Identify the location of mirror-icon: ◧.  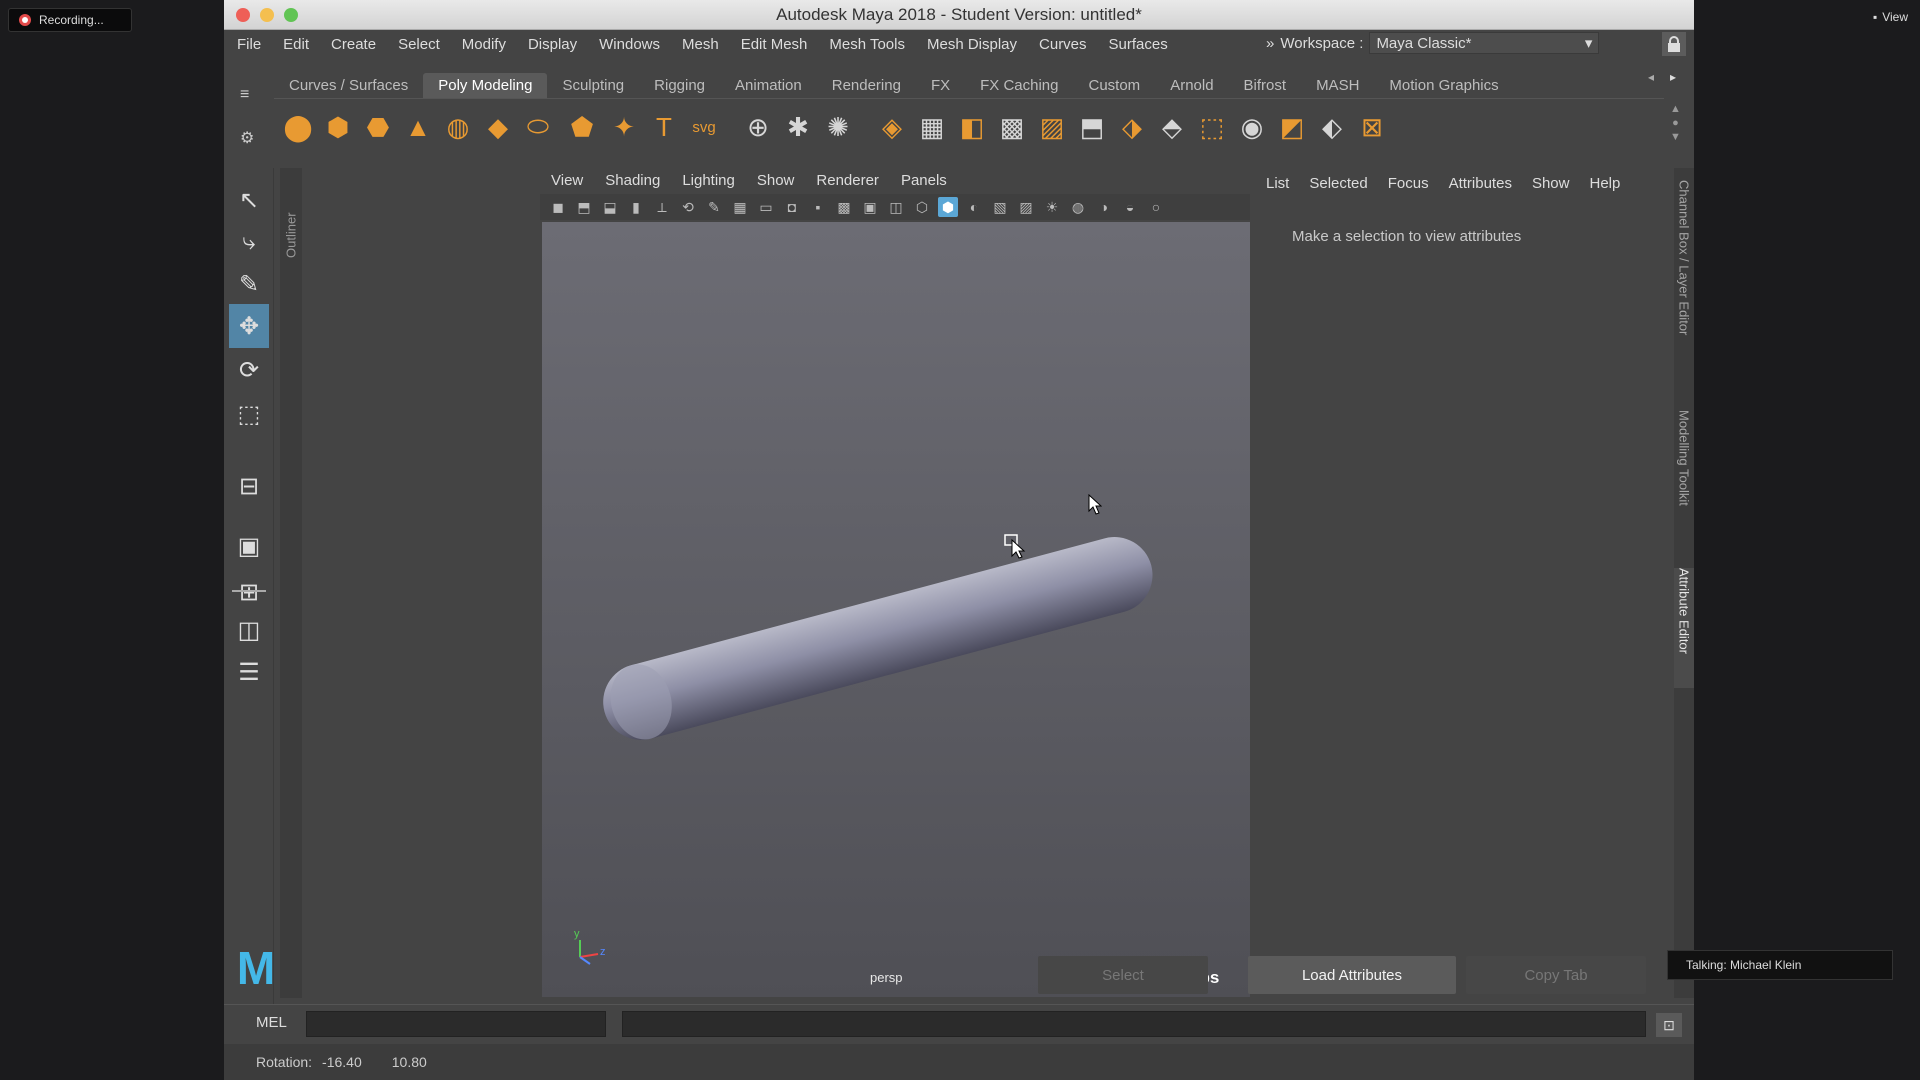
(972, 127).